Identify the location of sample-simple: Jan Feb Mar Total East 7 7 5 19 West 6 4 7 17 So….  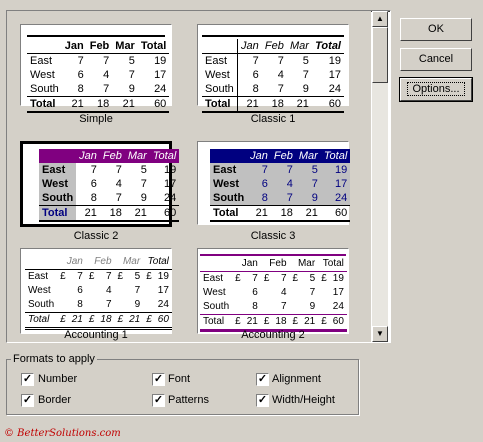
(96, 68).